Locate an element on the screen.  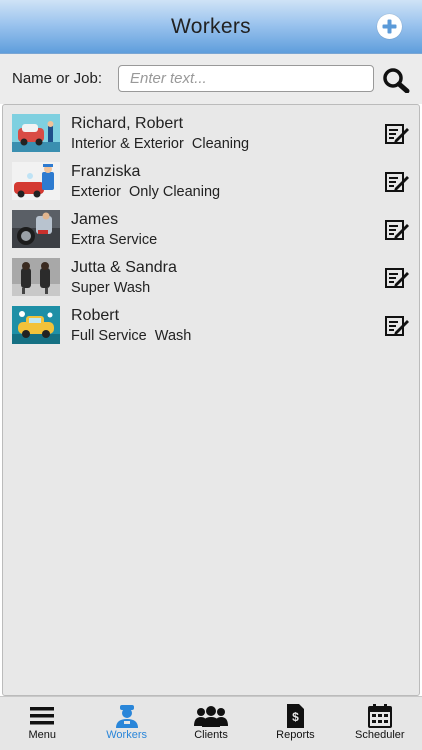
worker-name: Franziska is located at coordinates (106, 171).